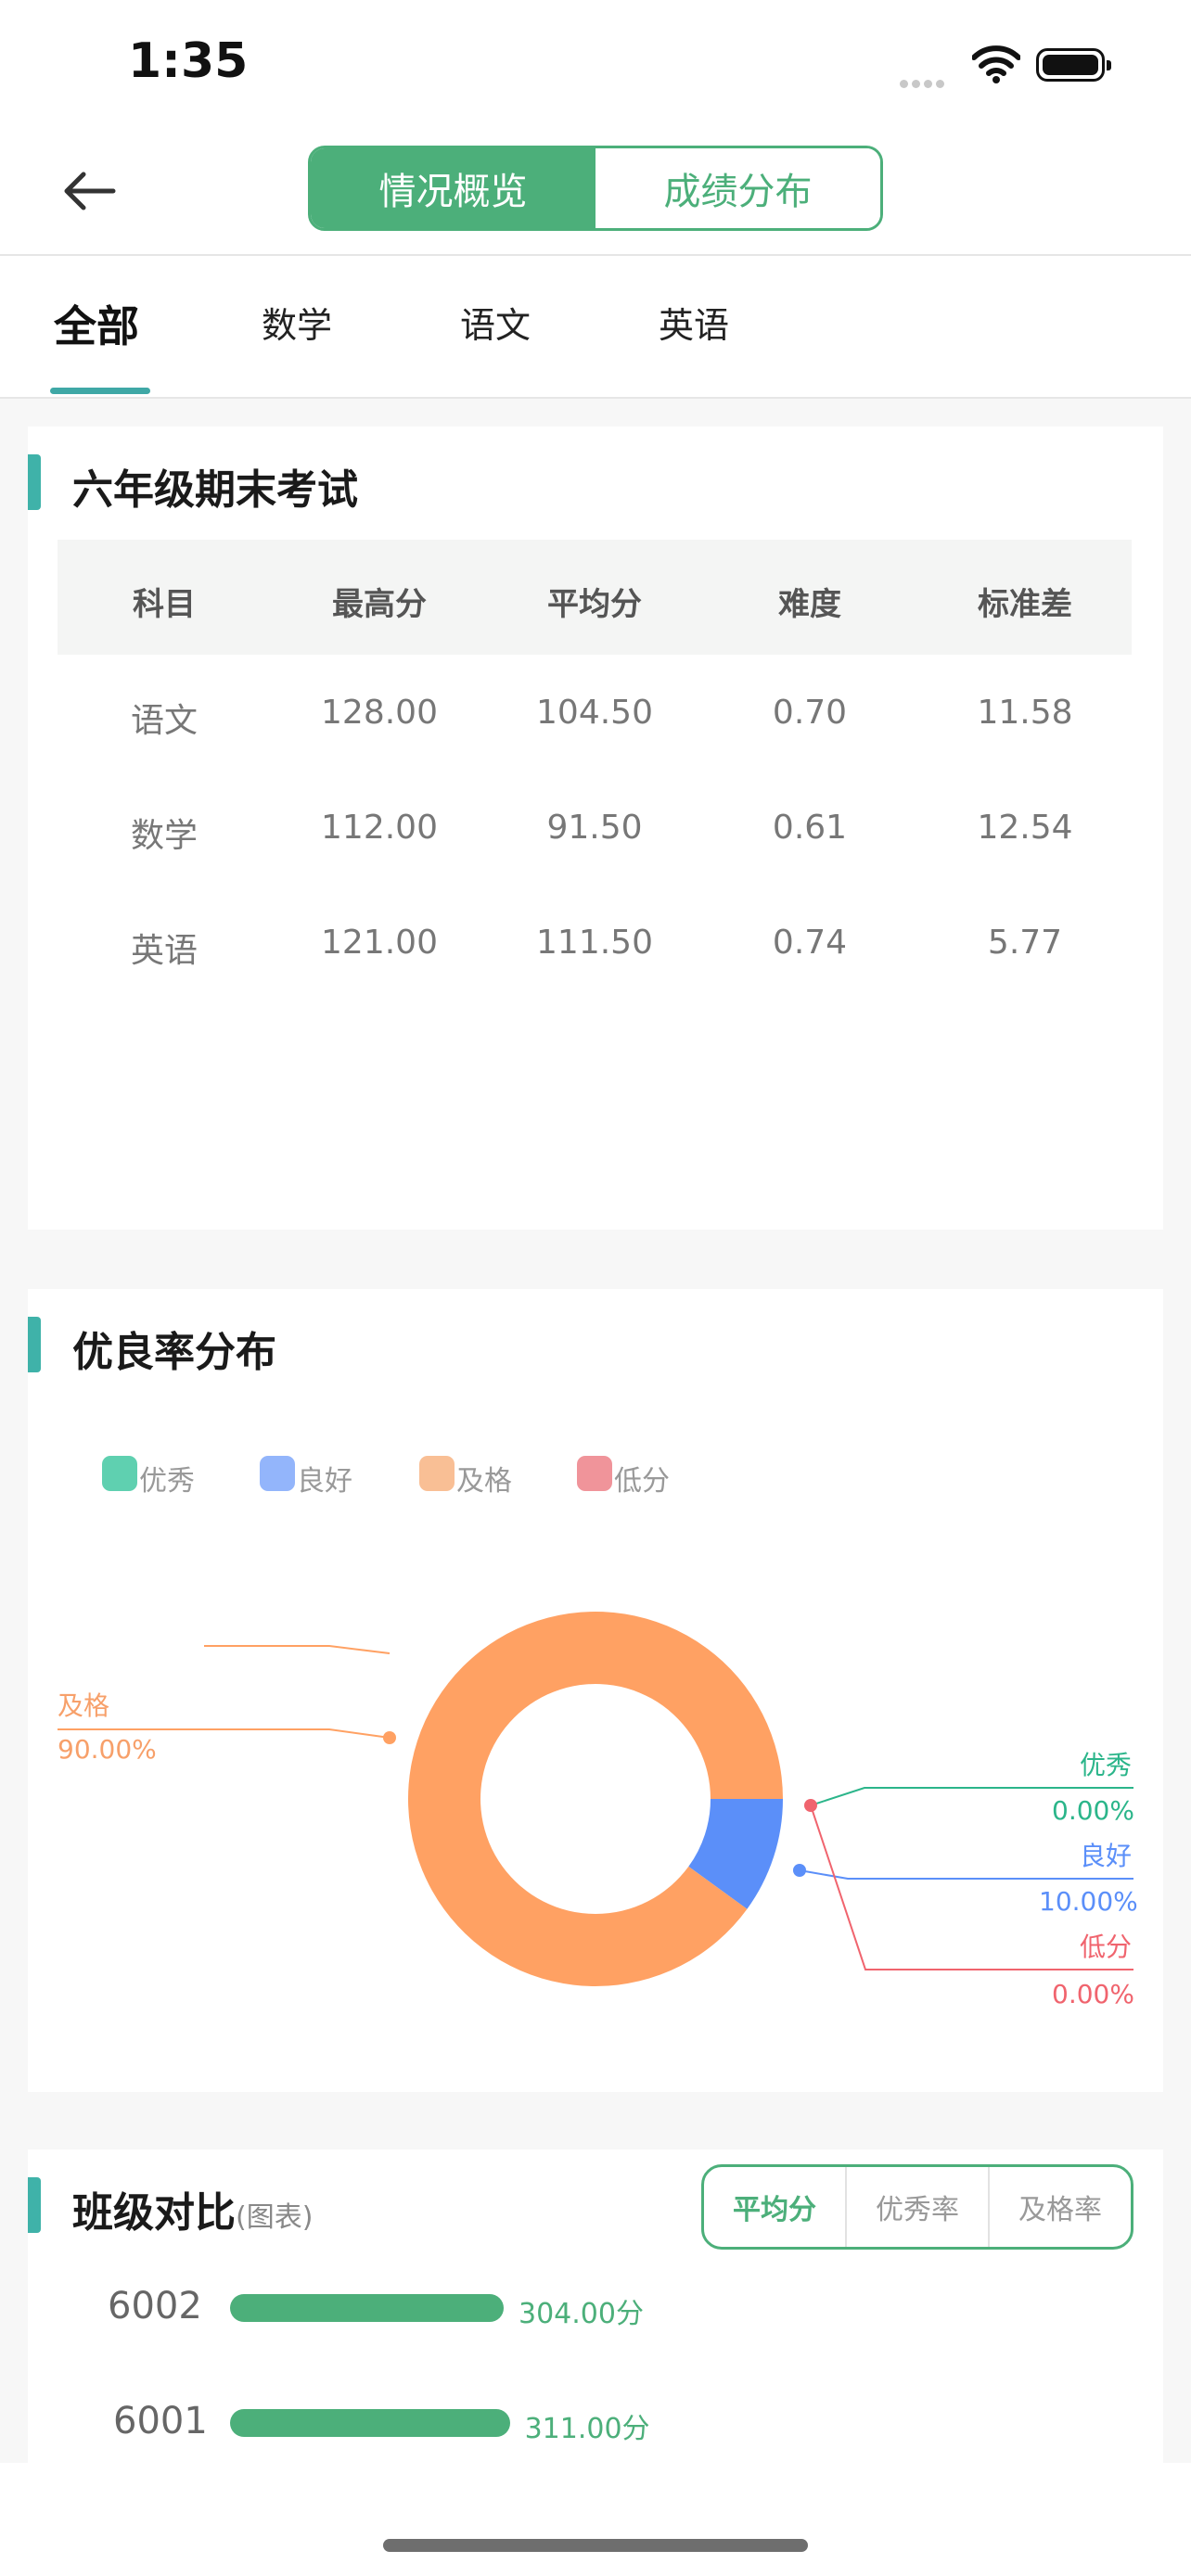 Image resolution: width=1191 pixels, height=2576 pixels. What do you see at coordinates (594, 605) in the screenshot?
I see `col-avg: 平均分` at bounding box center [594, 605].